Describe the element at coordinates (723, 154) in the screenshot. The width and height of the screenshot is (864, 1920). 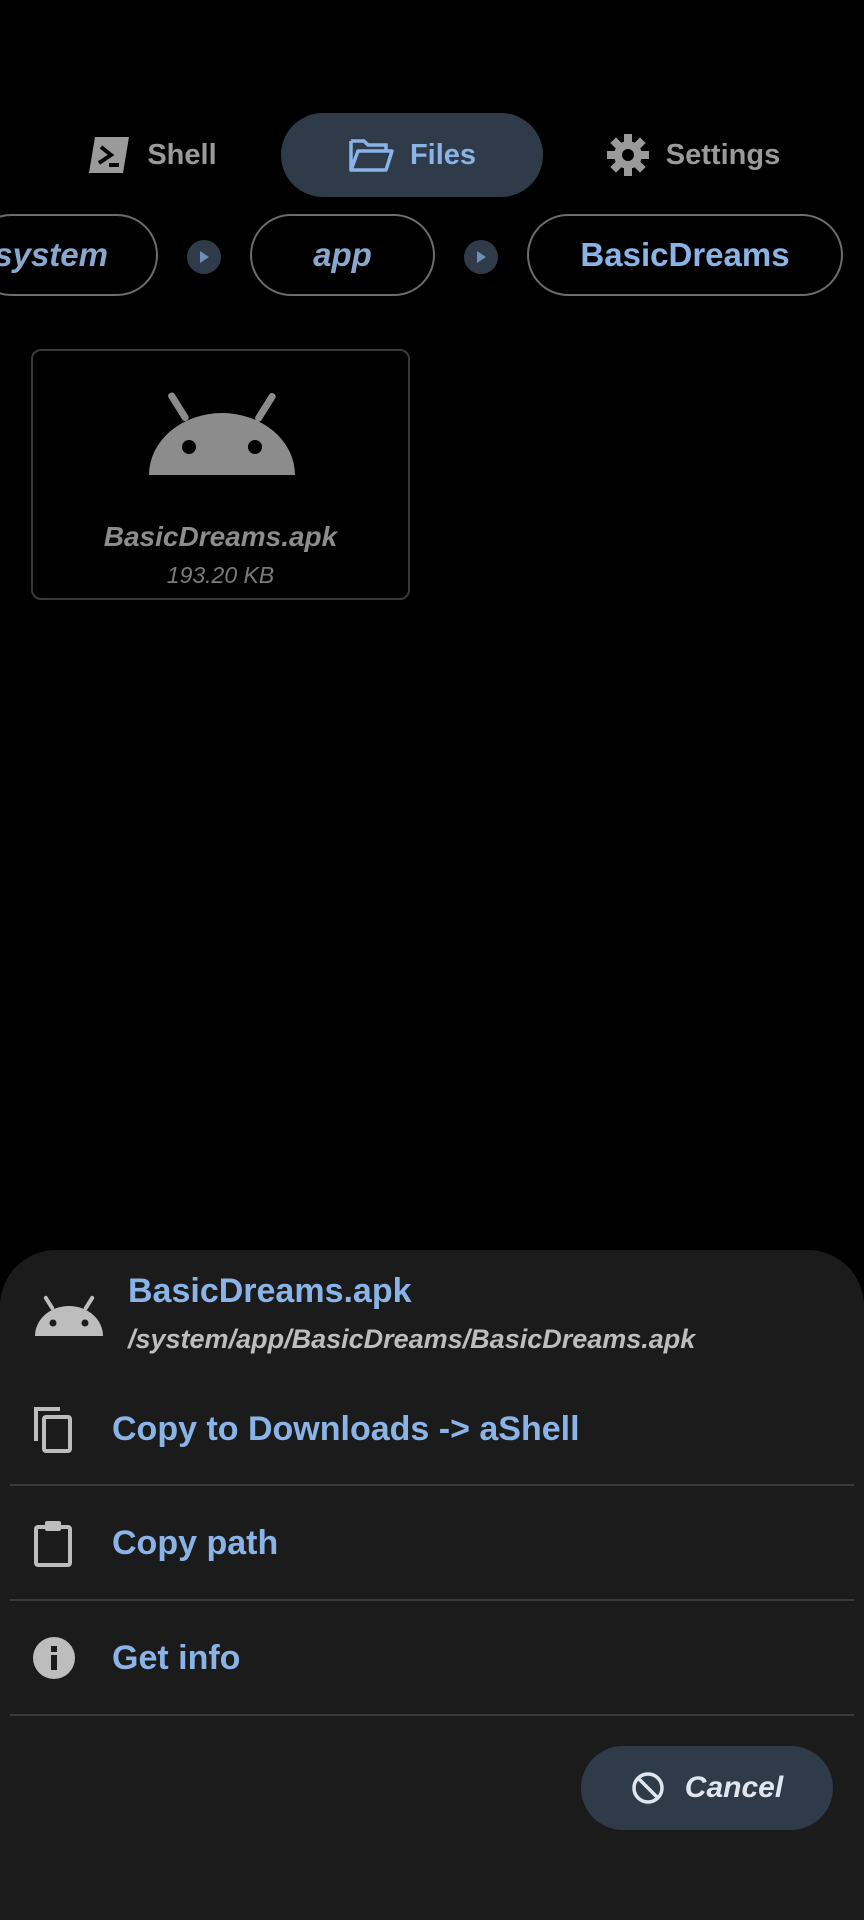
I see `tab-settings-label: Settings` at that location.